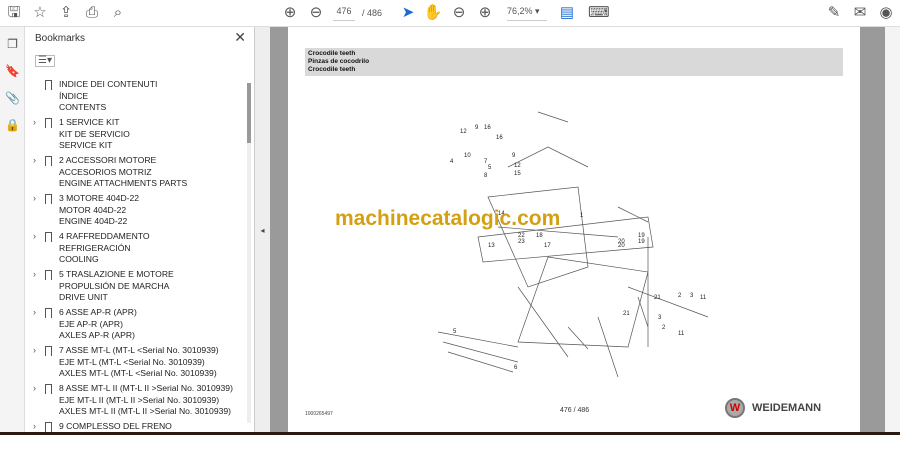 Image resolution: width=900 pixels, height=459 pixels. Describe the element at coordinates (339, 61) in the screenshot. I see `header-line: Pinzas de cocodrilo` at that location.